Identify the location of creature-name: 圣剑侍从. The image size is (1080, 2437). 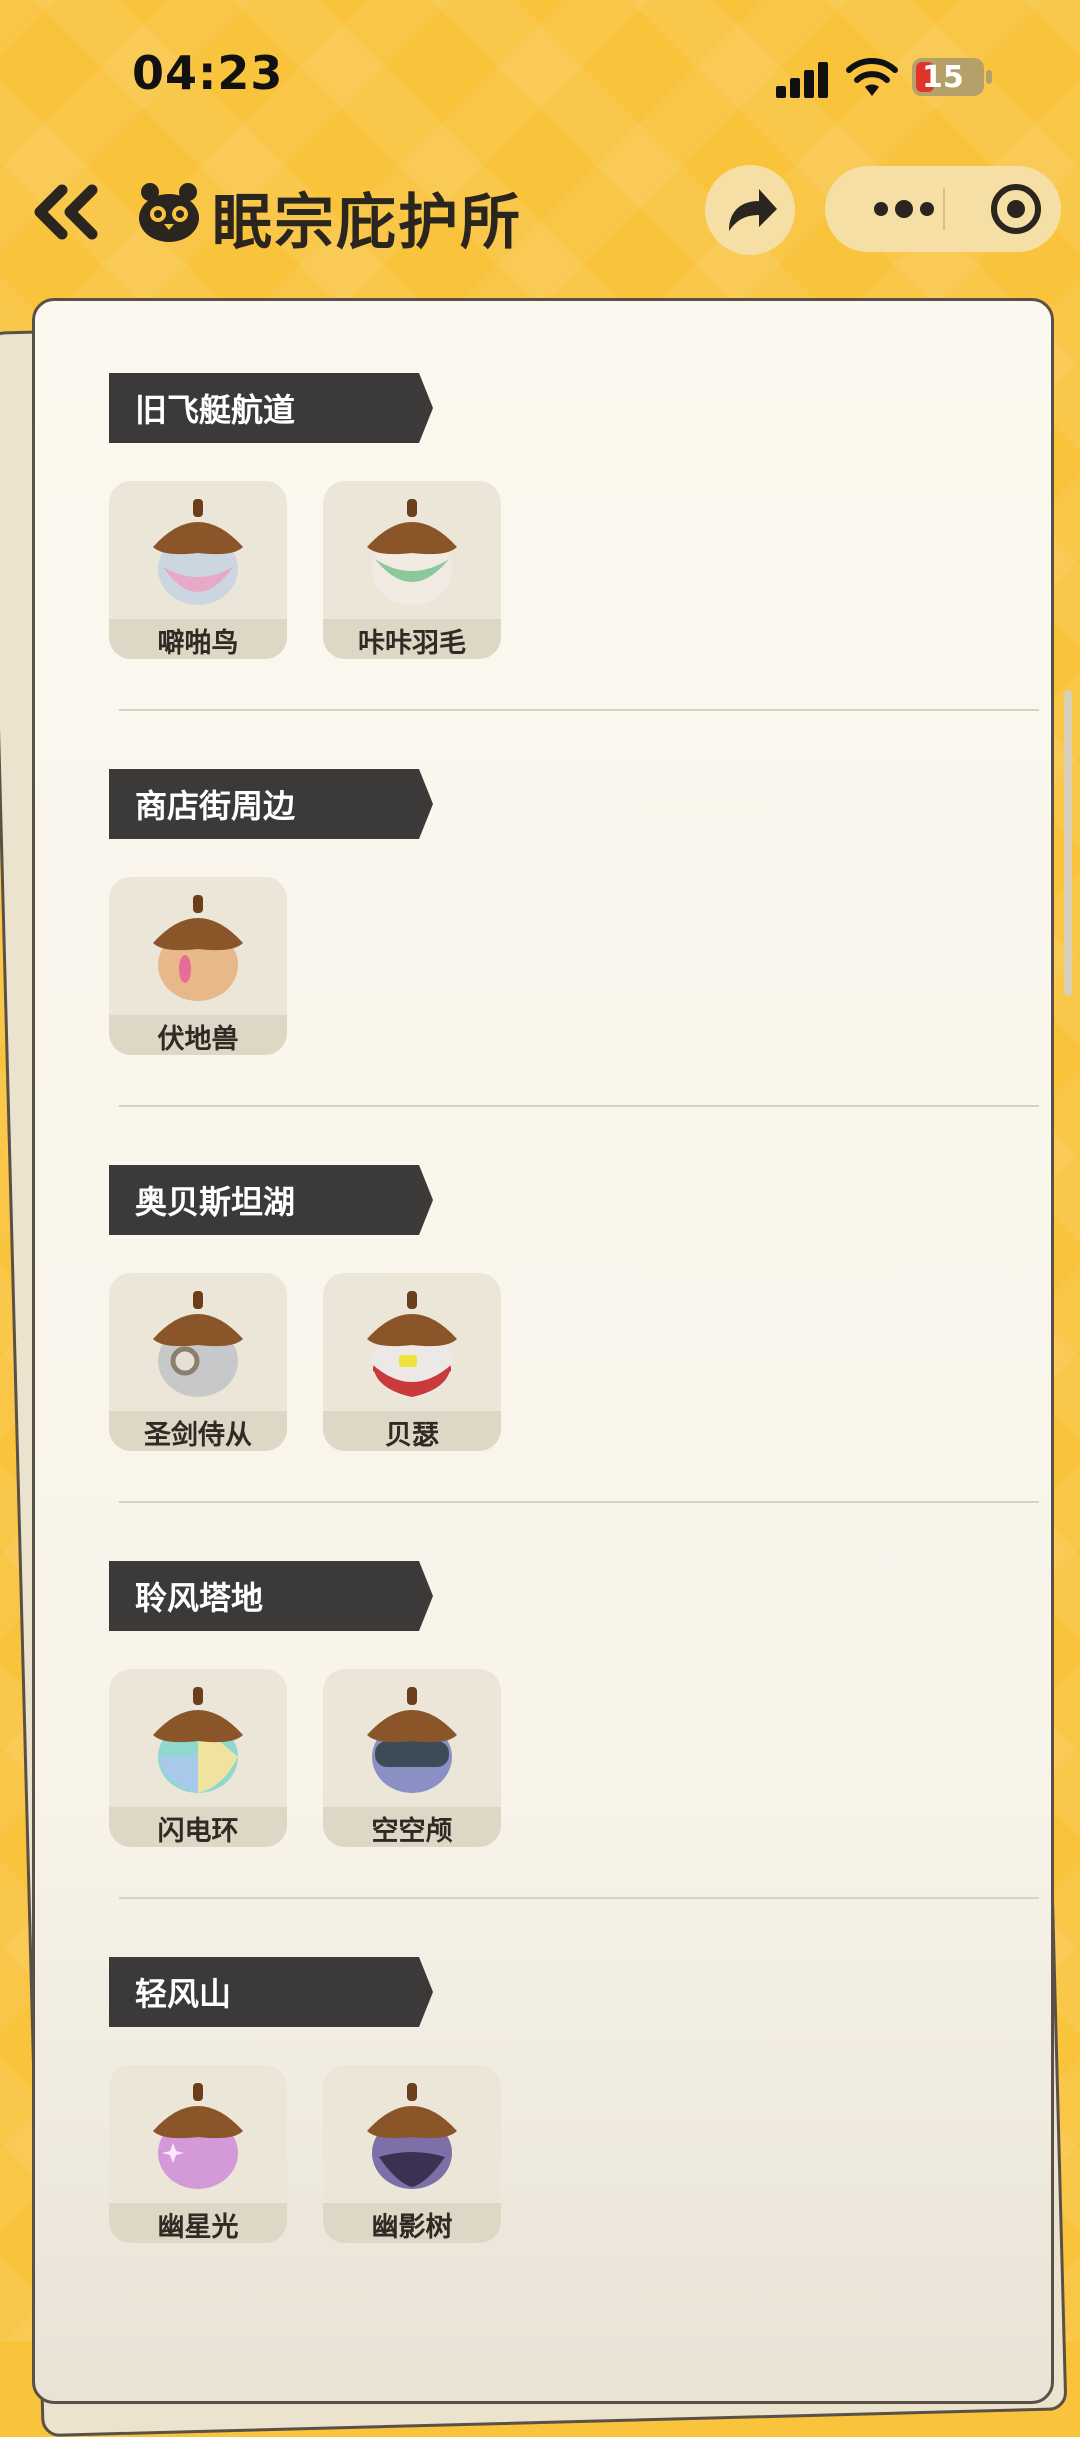
(198, 1435).